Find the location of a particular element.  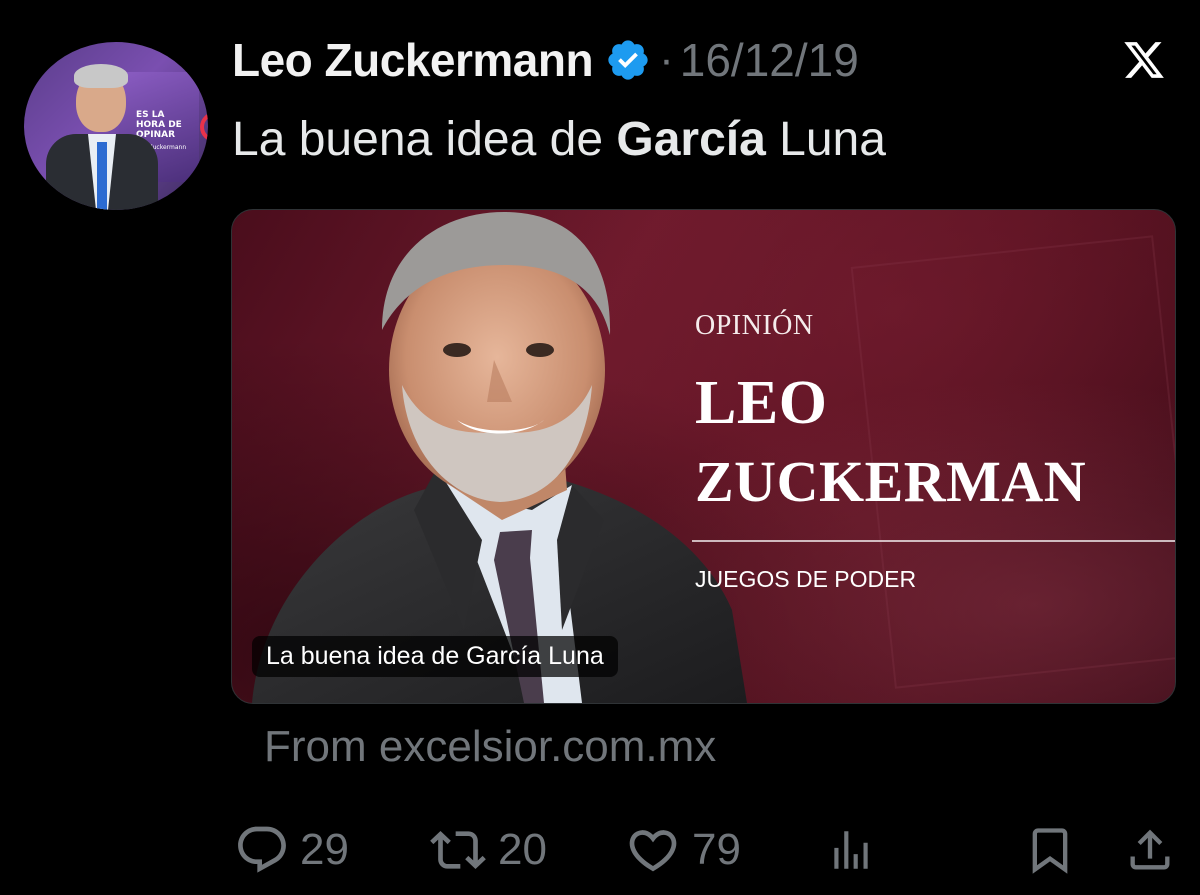

reply-count: 29 is located at coordinates (324, 849).